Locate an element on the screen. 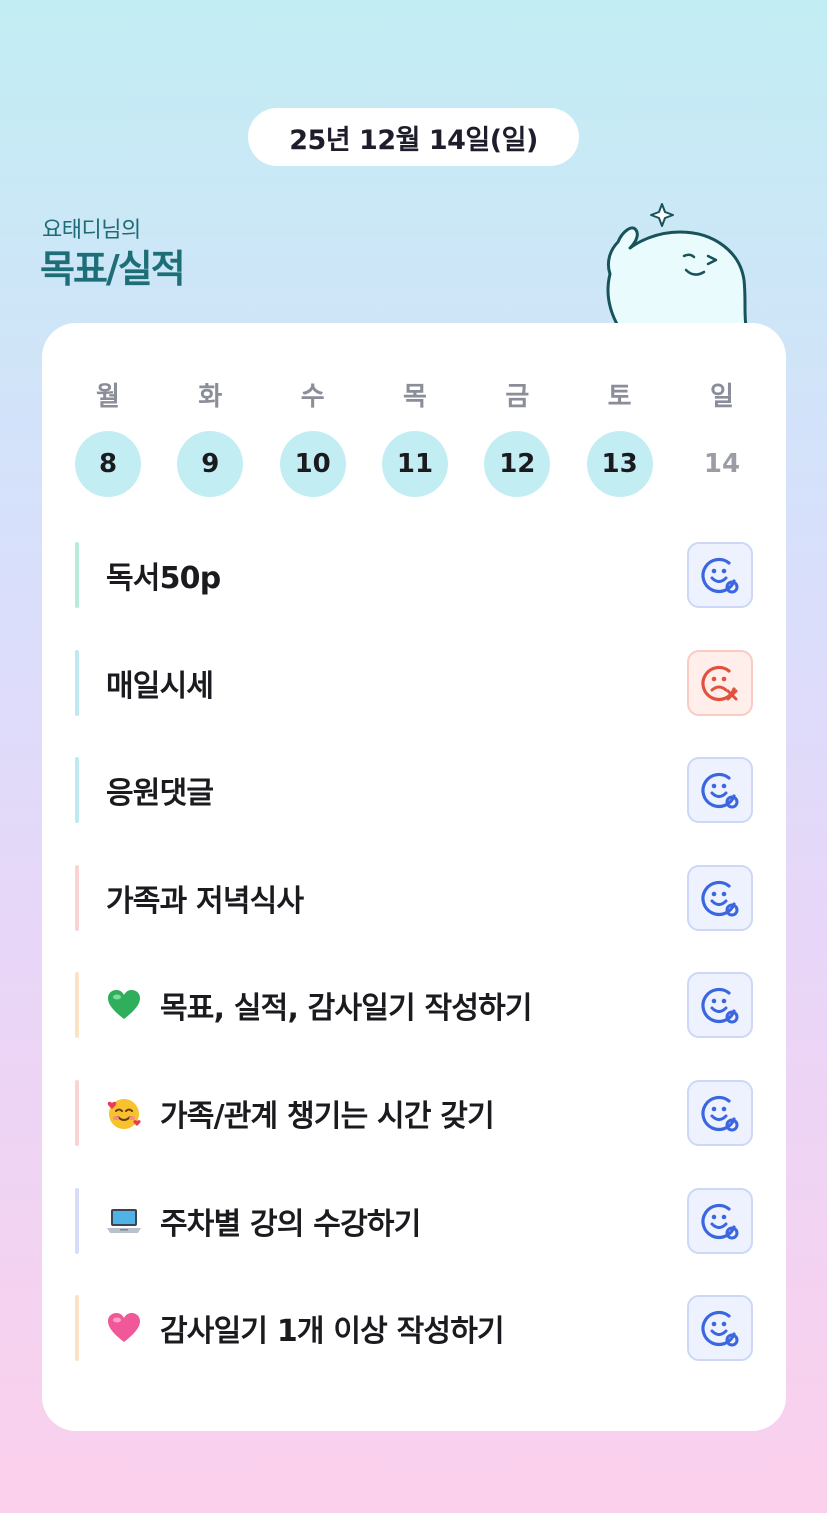  goal-label: 가족과 저녁식사 is located at coordinates (205, 901).